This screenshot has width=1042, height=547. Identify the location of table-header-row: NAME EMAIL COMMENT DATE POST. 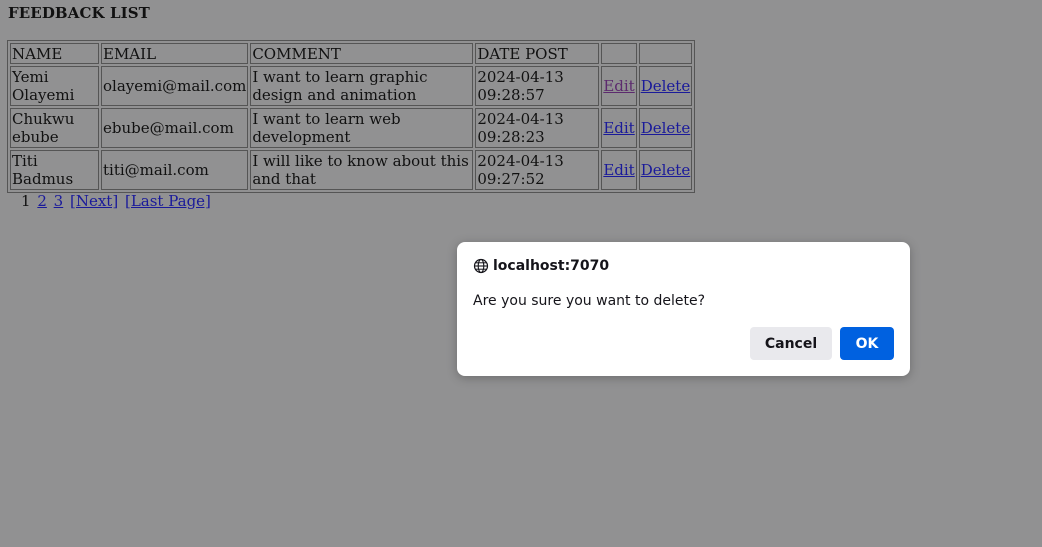
(351, 53).